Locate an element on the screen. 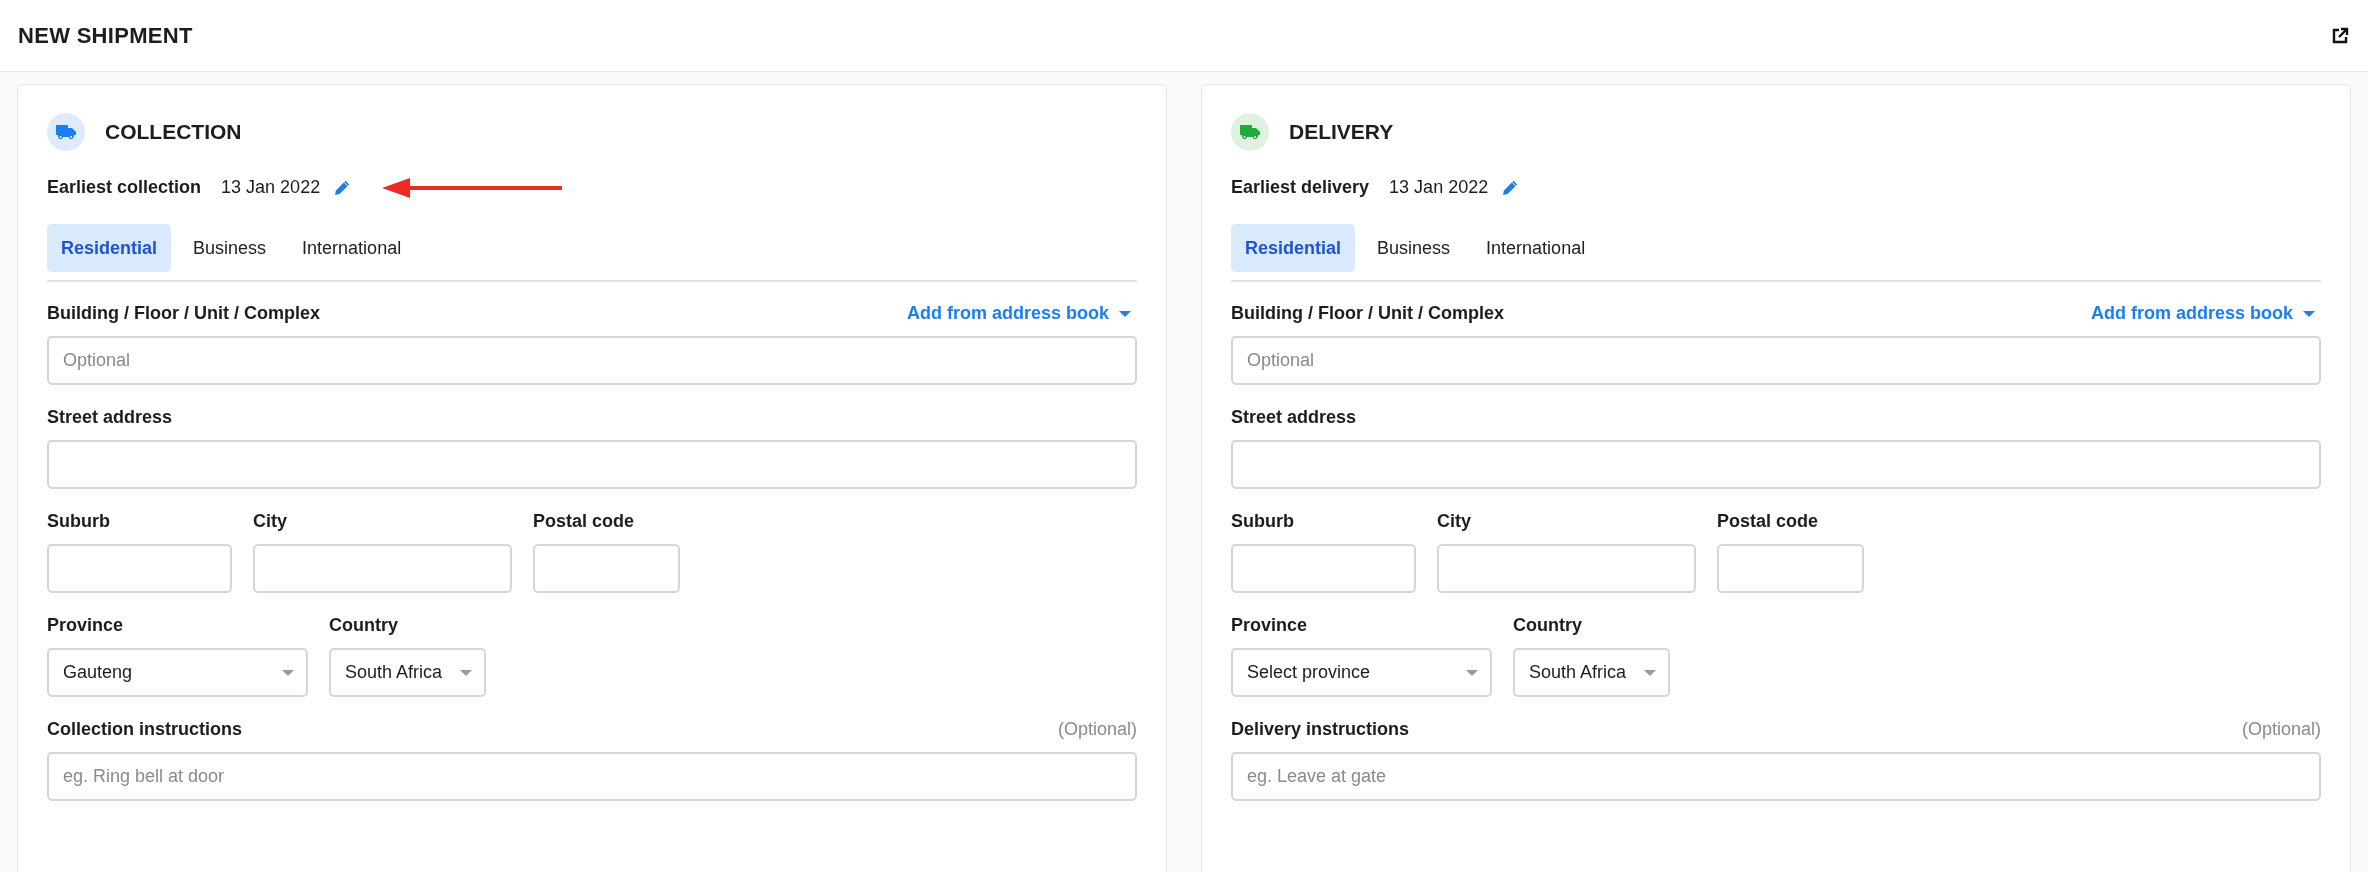 The width and height of the screenshot is (2368, 872). date-label: Earliest collection is located at coordinates (124, 187).